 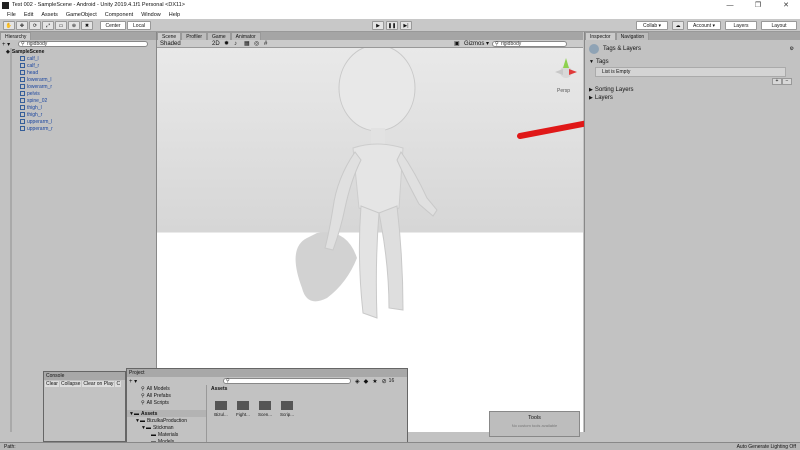 I want to click on scene-search-input: ⚲ rigidbody, so click(x=529, y=43).